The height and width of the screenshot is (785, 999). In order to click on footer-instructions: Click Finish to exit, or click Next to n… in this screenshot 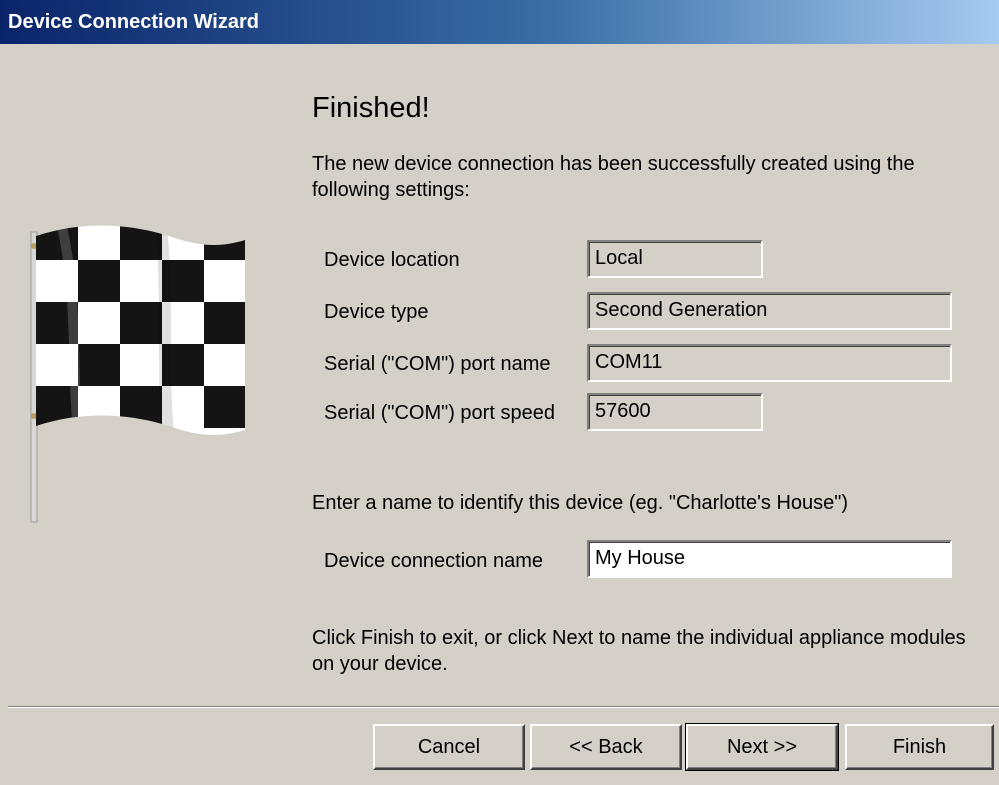, I will do `click(639, 651)`.